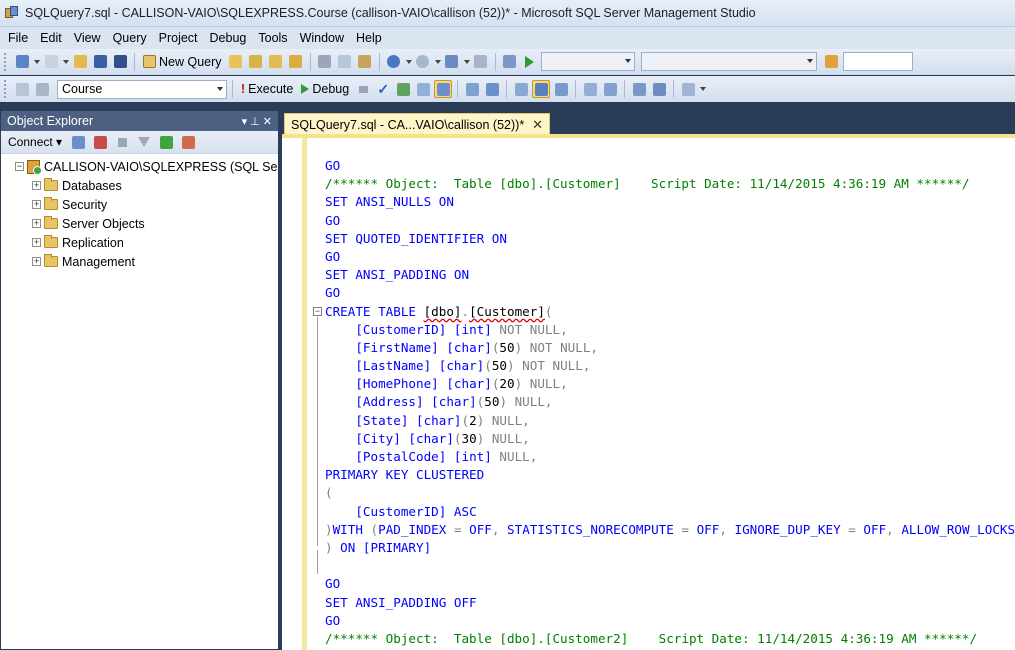 The height and width of the screenshot is (650, 1015). I want to click on menu-project: Project, so click(178, 38).